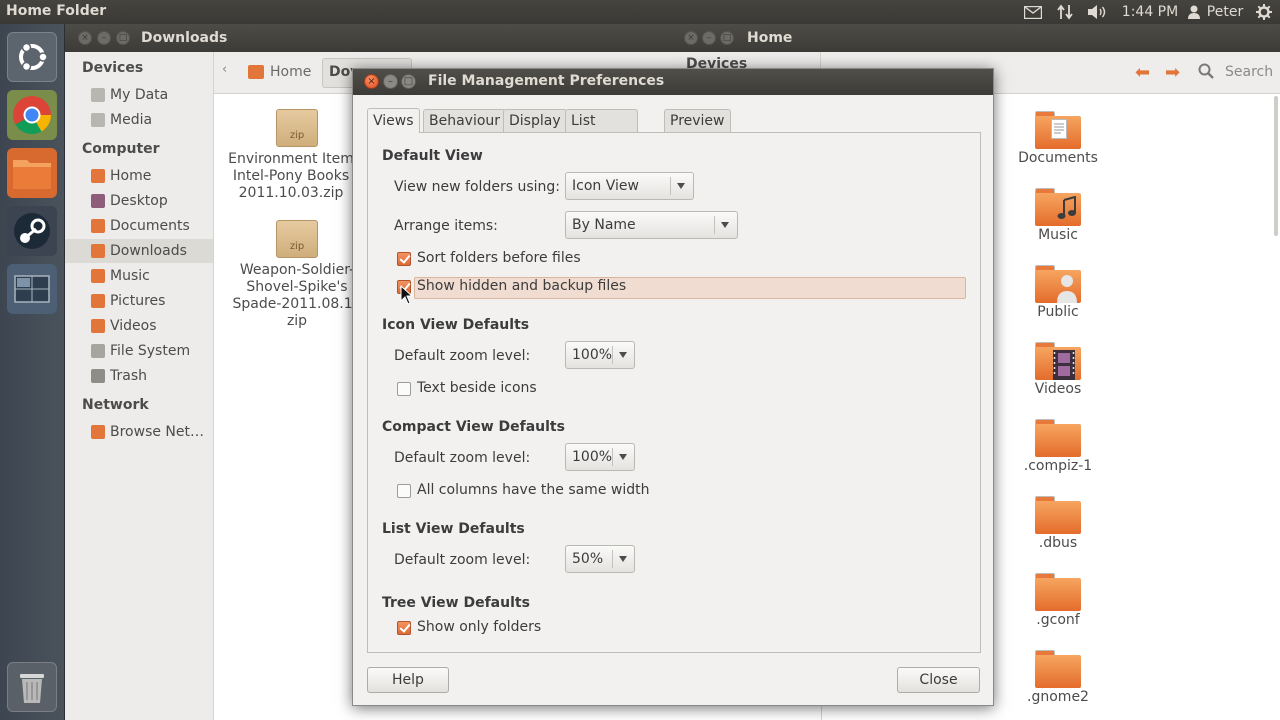  Describe the element at coordinates (1206, 73) in the screenshot. I see `search-icon` at that location.